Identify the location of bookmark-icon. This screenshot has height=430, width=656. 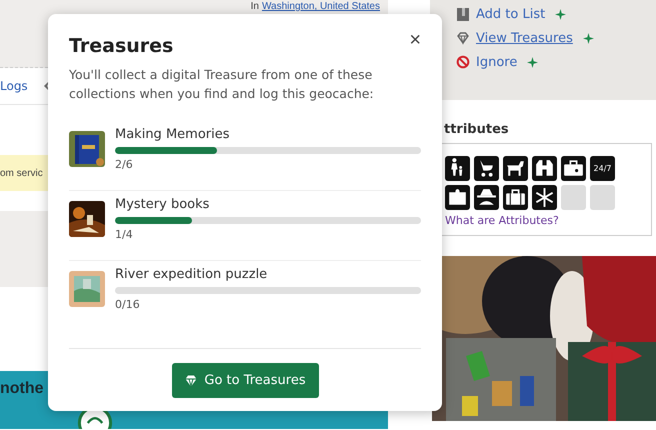
(463, 14).